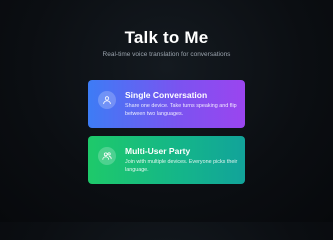 The height and width of the screenshot is (240, 333). I want to click on user-icon, so click(107, 100).